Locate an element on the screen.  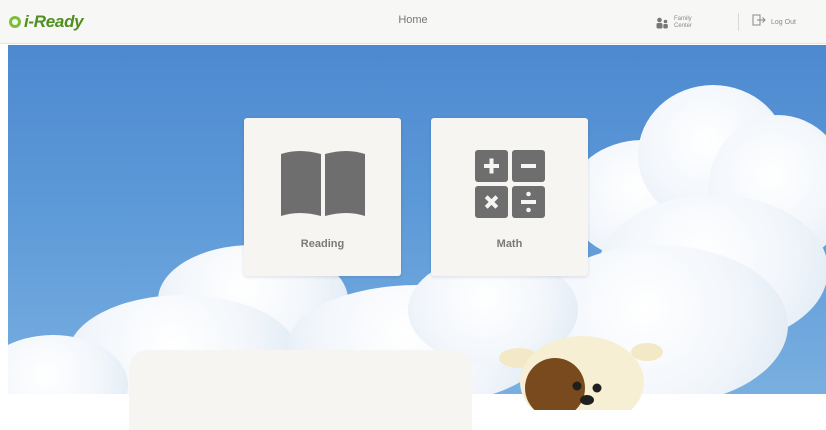
page-title: Home is located at coordinates (413, 20).